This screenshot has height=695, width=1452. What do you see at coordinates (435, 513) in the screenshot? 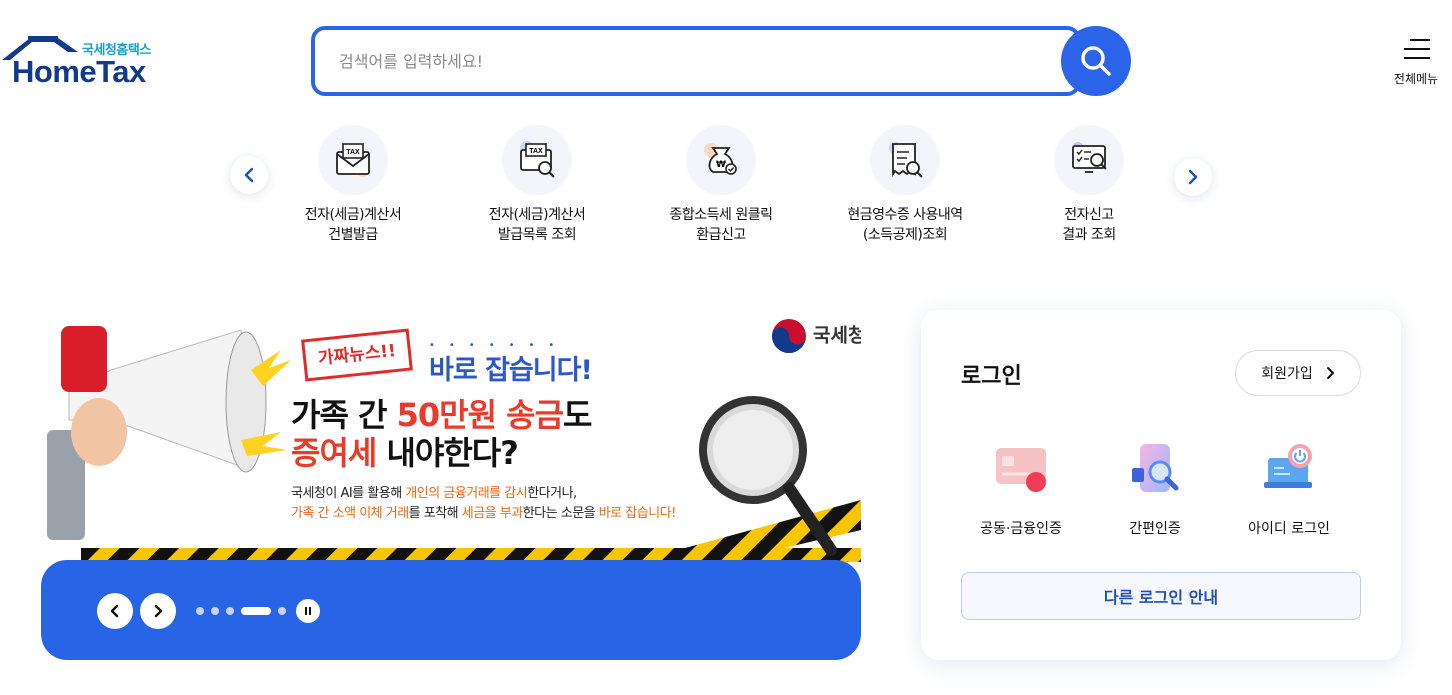
I see `body-text: 를 포착해` at bounding box center [435, 513].